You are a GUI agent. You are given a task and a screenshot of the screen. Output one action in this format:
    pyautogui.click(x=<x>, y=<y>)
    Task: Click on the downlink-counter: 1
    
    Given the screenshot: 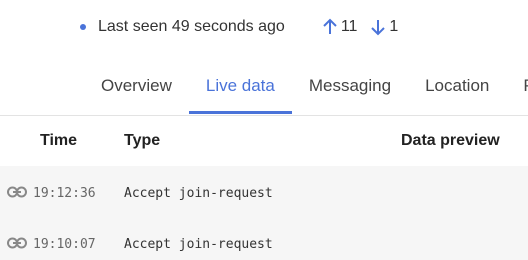 What is the action you would take?
    pyautogui.click(x=383, y=27)
    